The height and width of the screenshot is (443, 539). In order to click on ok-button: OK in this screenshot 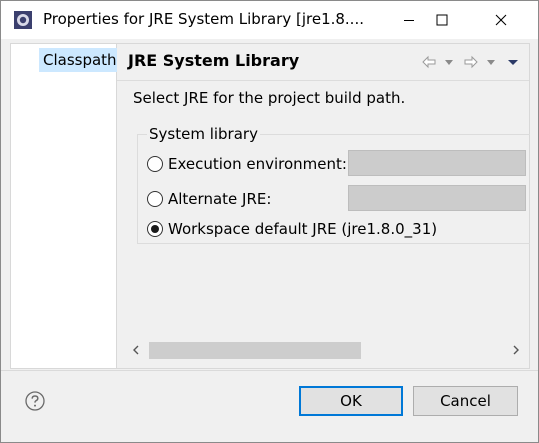, I will do `click(351, 401)`.